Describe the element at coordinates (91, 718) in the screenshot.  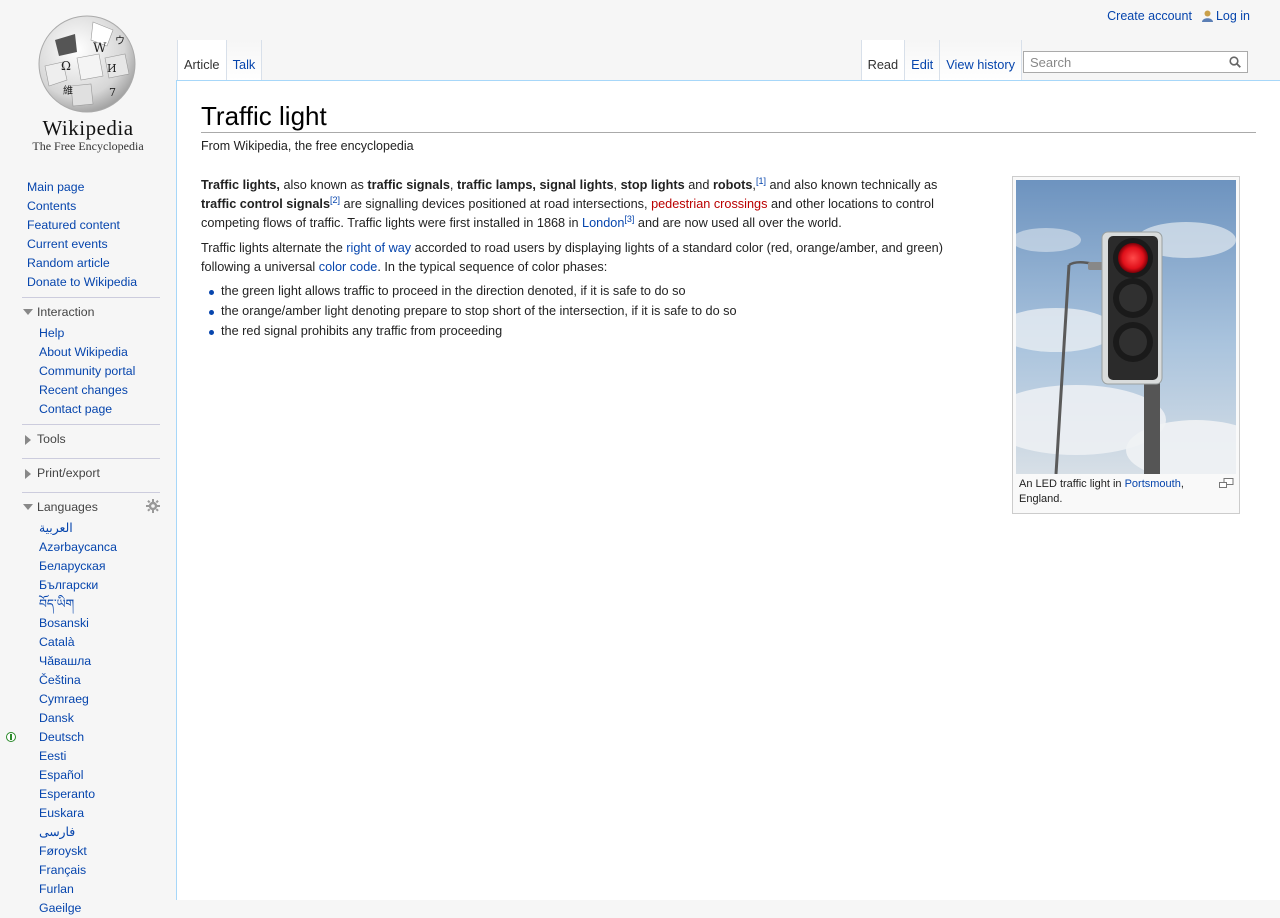
I see `language-item: Dansk` at that location.